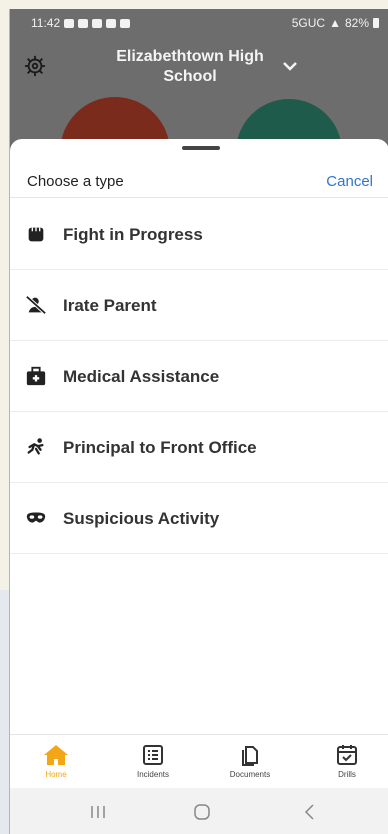 The height and width of the screenshot is (834, 388). What do you see at coordinates (347, 774) in the screenshot?
I see `tab-label: Drills` at bounding box center [347, 774].